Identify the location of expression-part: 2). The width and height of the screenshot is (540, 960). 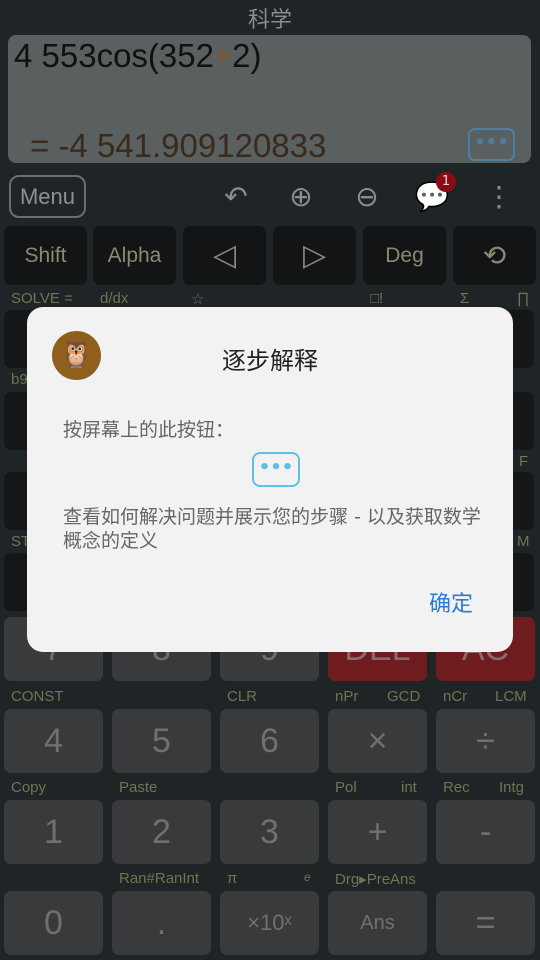
(247, 55).